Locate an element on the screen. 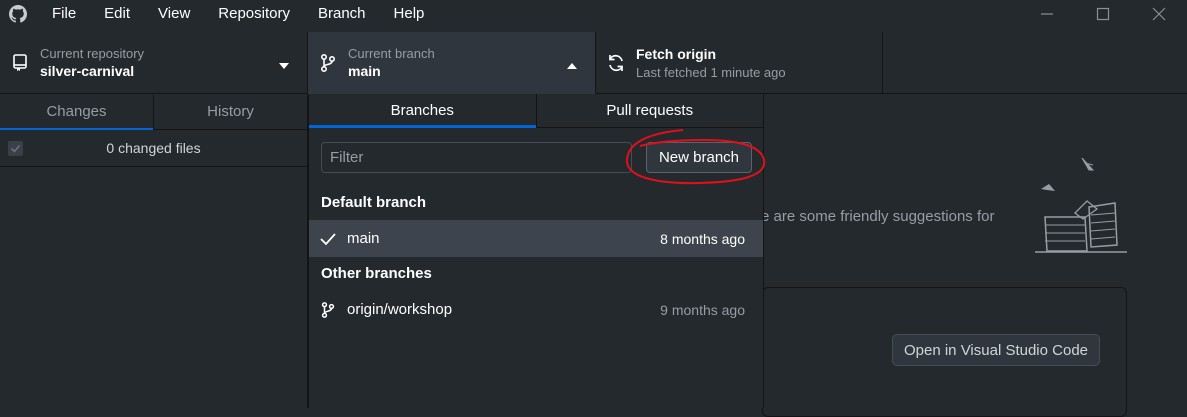 The image size is (1187, 417). maximize-icon is located at coordinates (1103, 14).